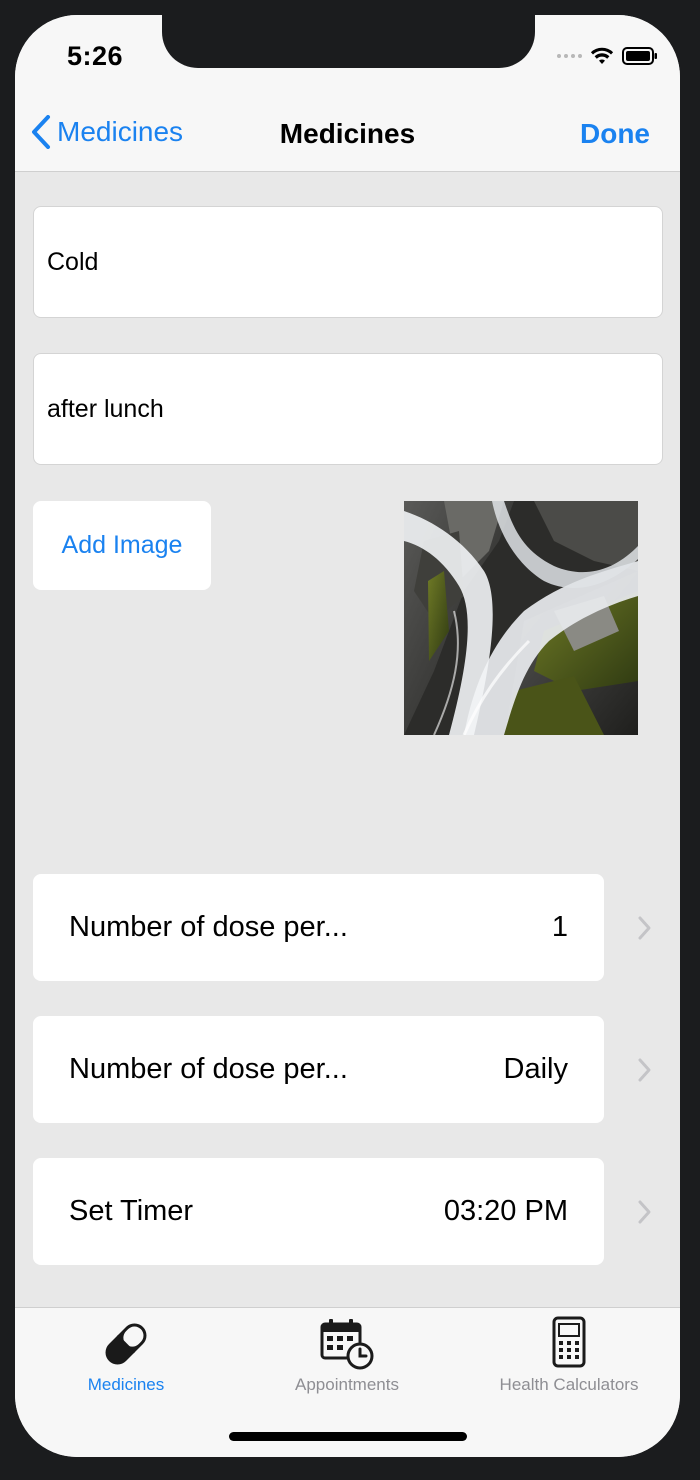  What do you see at coordinates (505, 1211) in the screenshot?
I see `set-timer-value: 03:20 PM` at bounding box center [505, 1211].